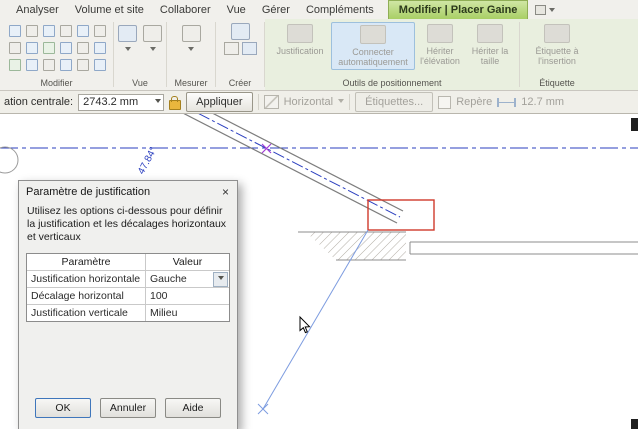  I want to click on table-row: Décalage horizontal 100, so click(128, 296).